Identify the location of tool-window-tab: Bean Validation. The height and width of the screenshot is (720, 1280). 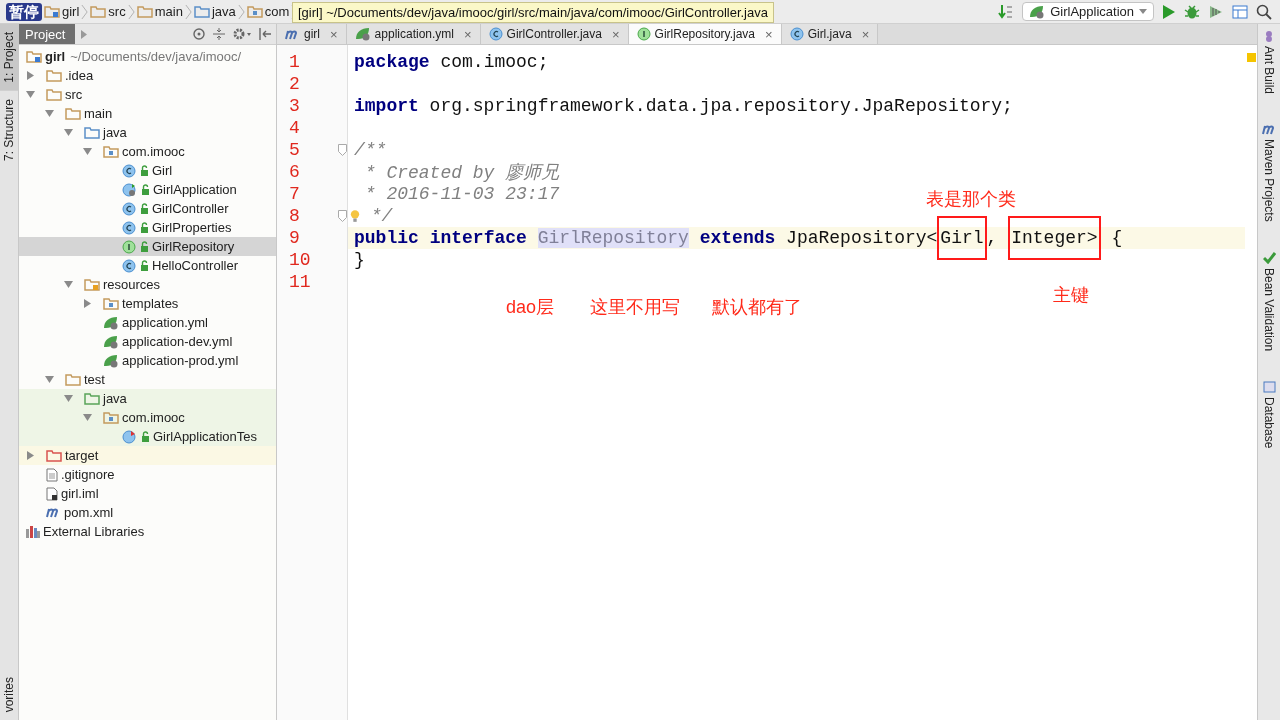
(1269, 301).